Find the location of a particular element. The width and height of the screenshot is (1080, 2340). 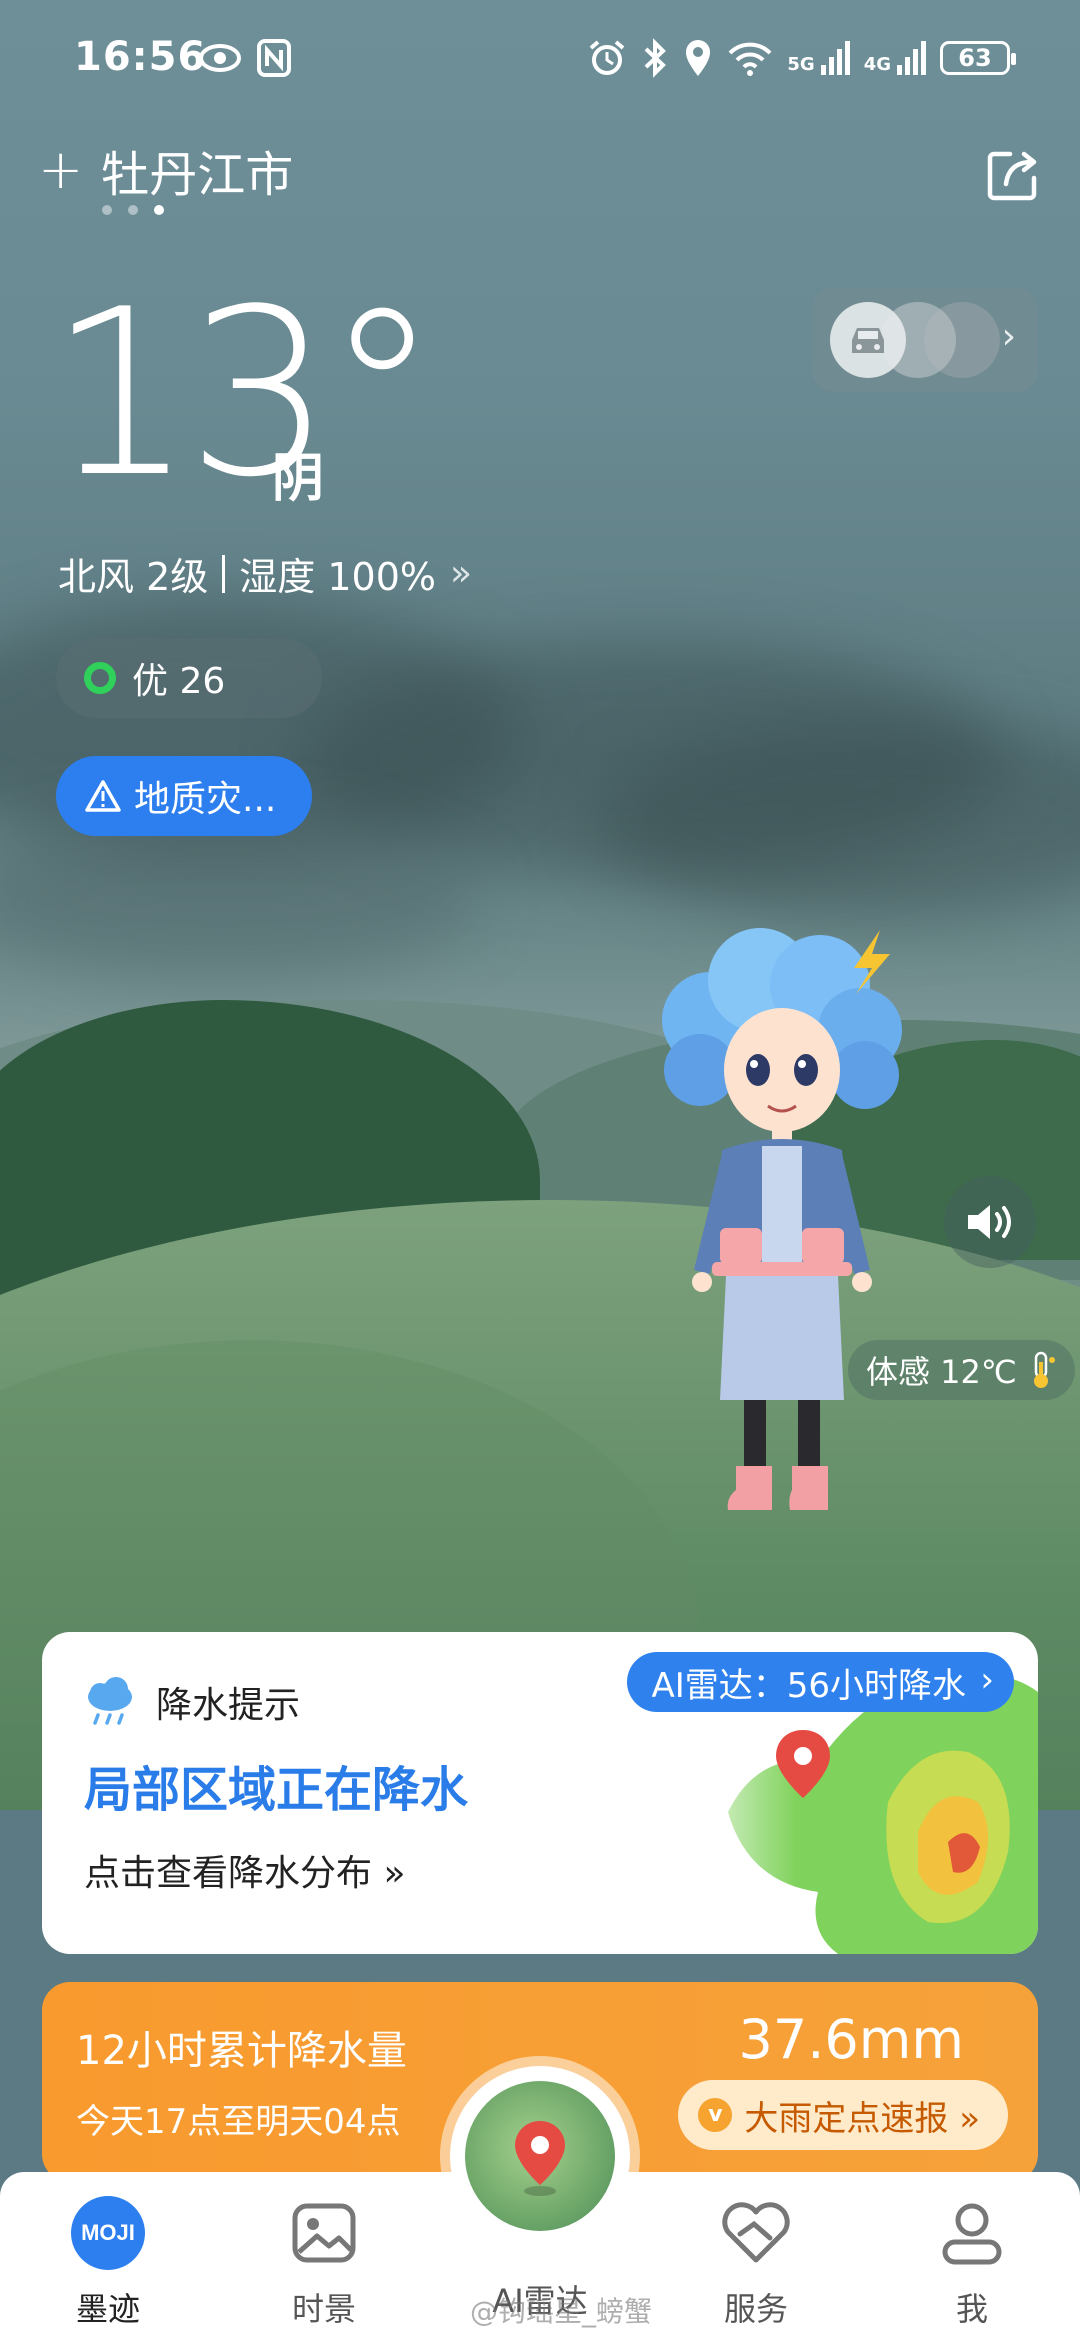

nfc-icon is located at coordinates (274, 58).